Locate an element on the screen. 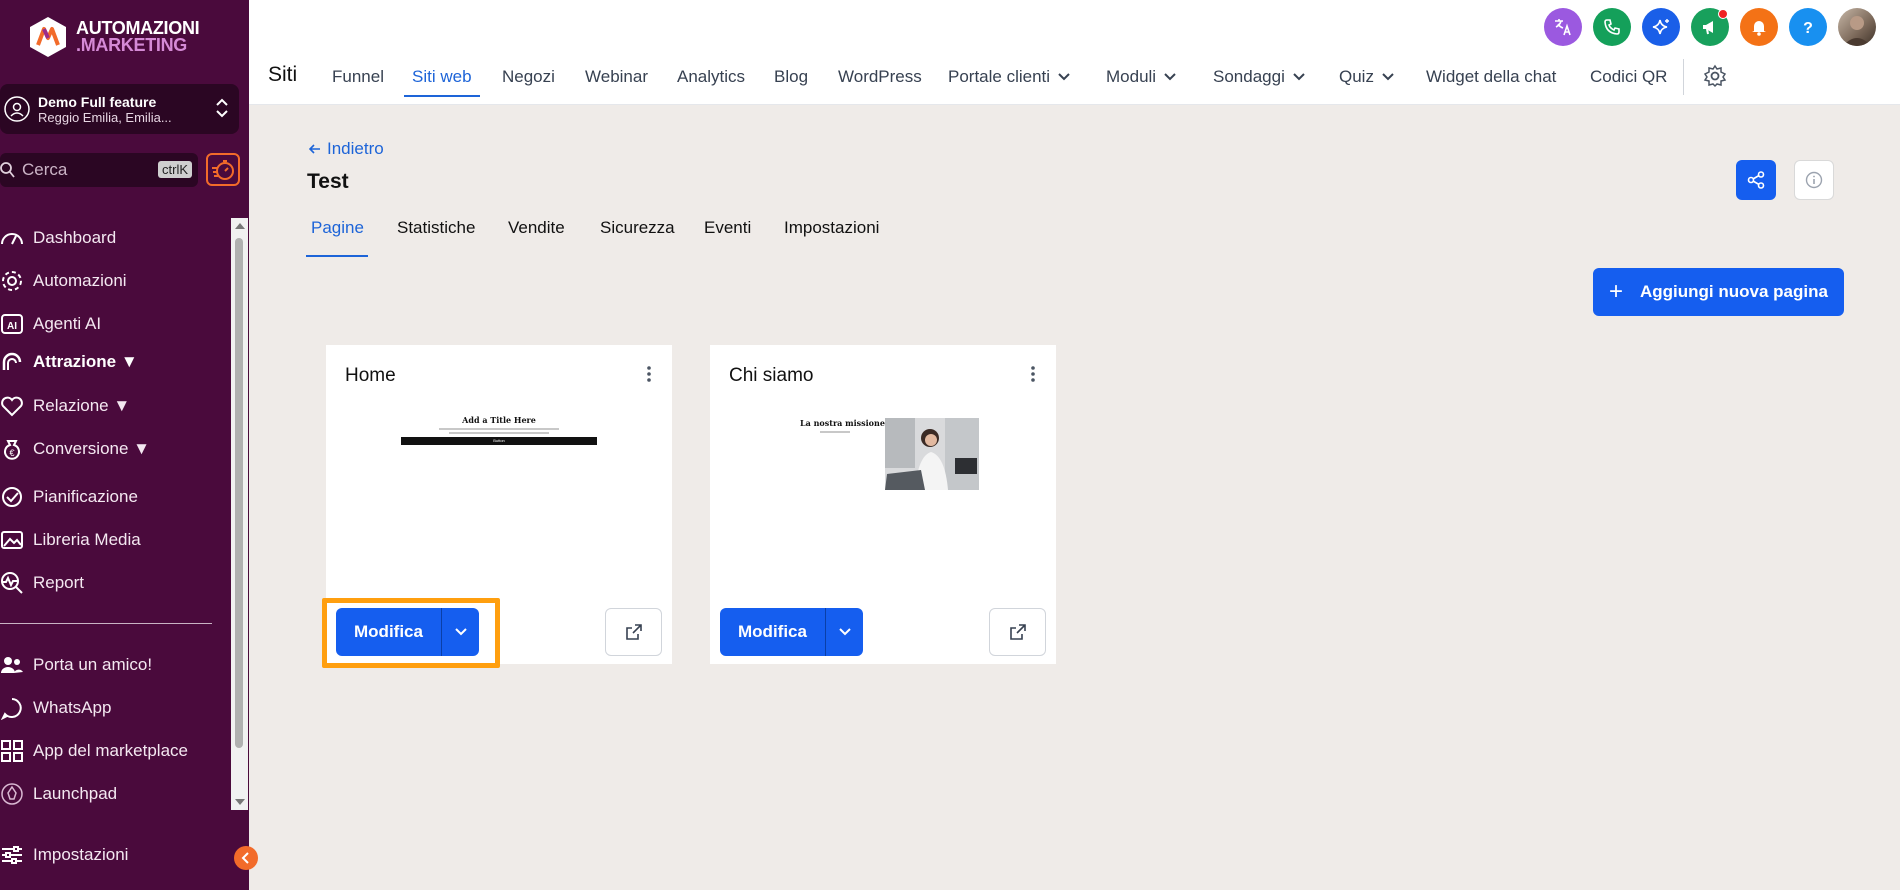  sidebar-scrollbar is located at coordinates (239, 514).